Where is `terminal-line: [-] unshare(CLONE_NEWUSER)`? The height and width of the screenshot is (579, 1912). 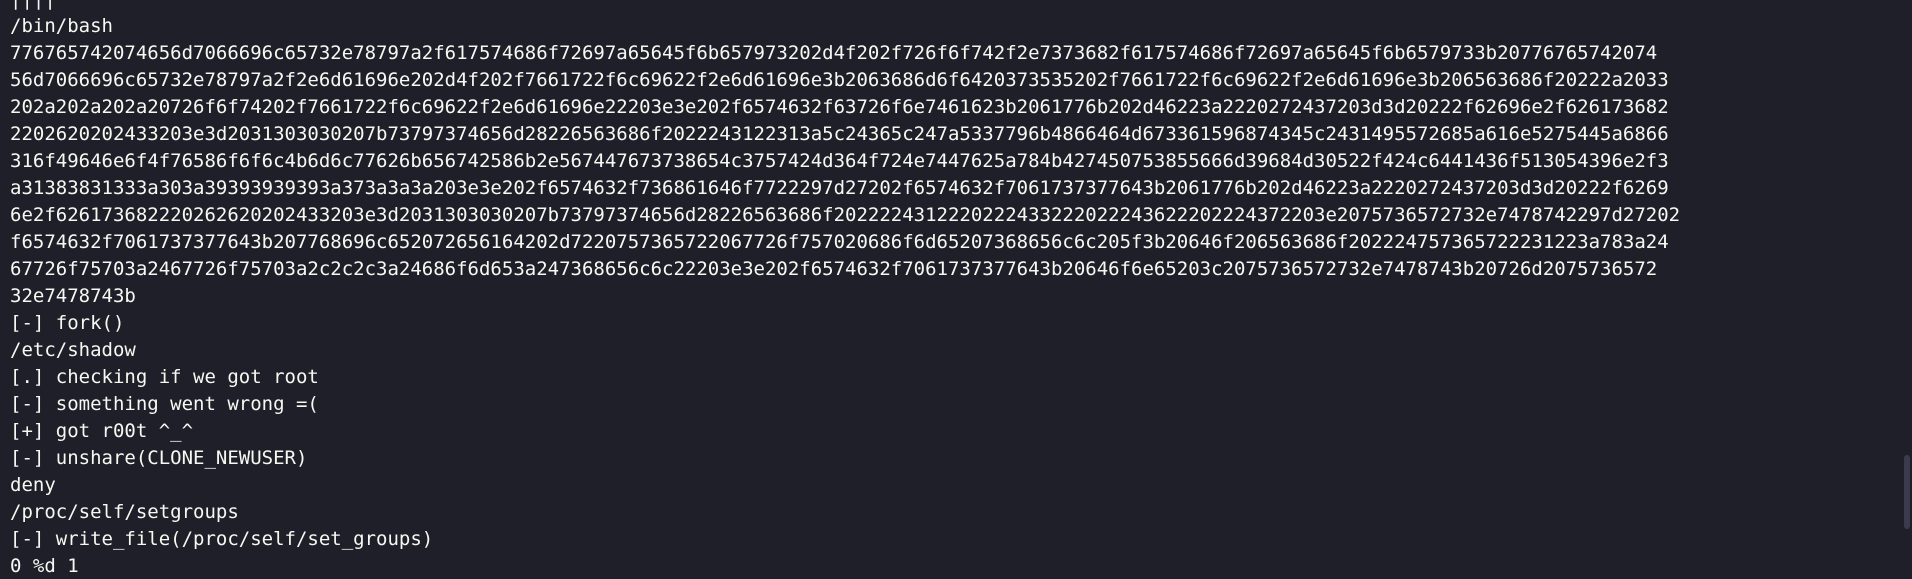 terminal-line: [-] unshare(CLONE_NEWUSER) is located at coordinates (159, 458).